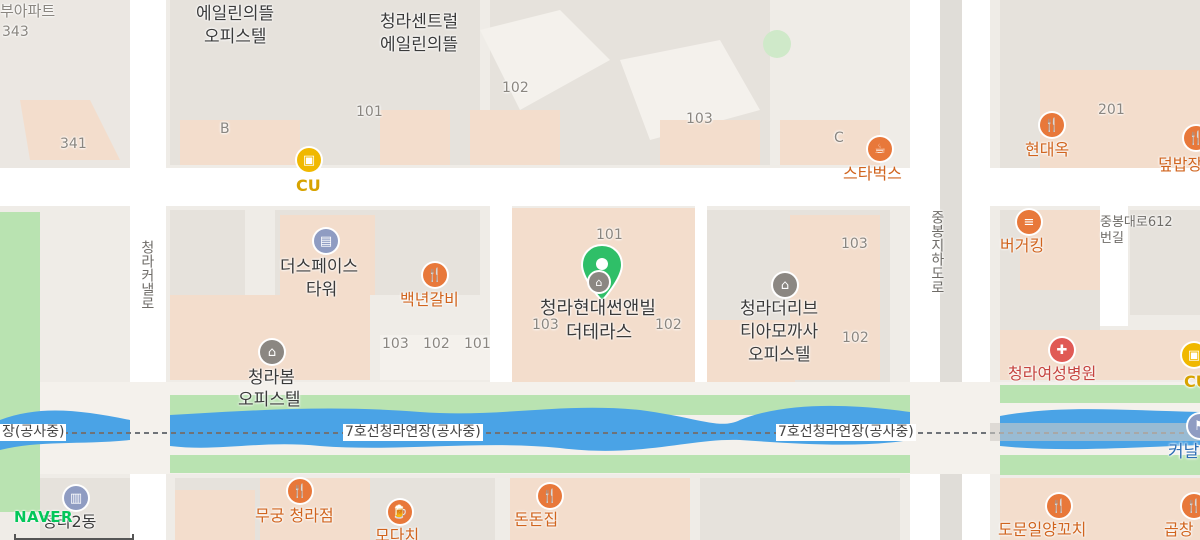 The width and height of the screenshot is (1200, 540). What do you see at coordinates (599, 282) in the screenshot?
I see `residential-building-icon-selected: ⌂` at bounding box center [599, 282].